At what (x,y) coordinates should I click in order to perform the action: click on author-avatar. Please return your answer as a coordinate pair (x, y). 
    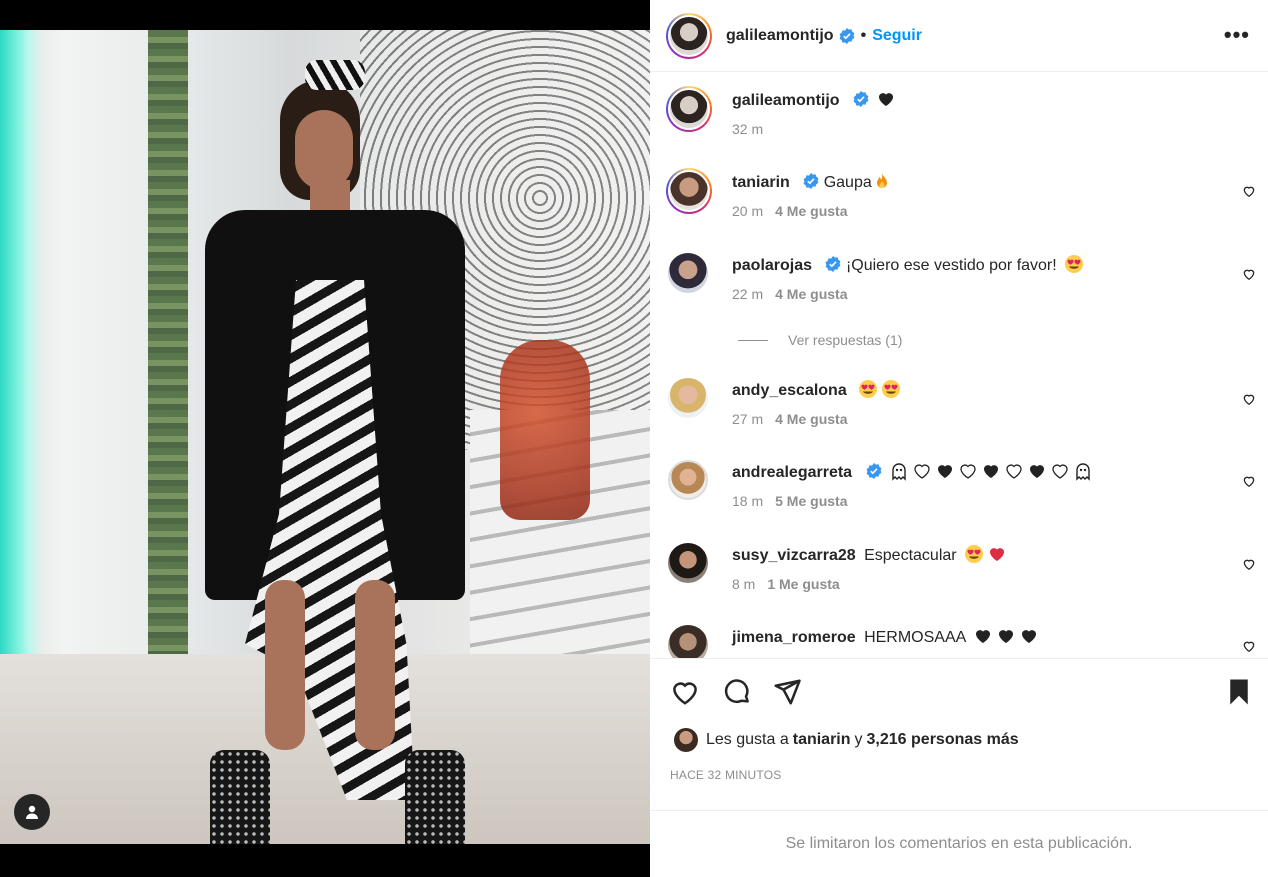
    Looking at the image, I should click on (689, 35).